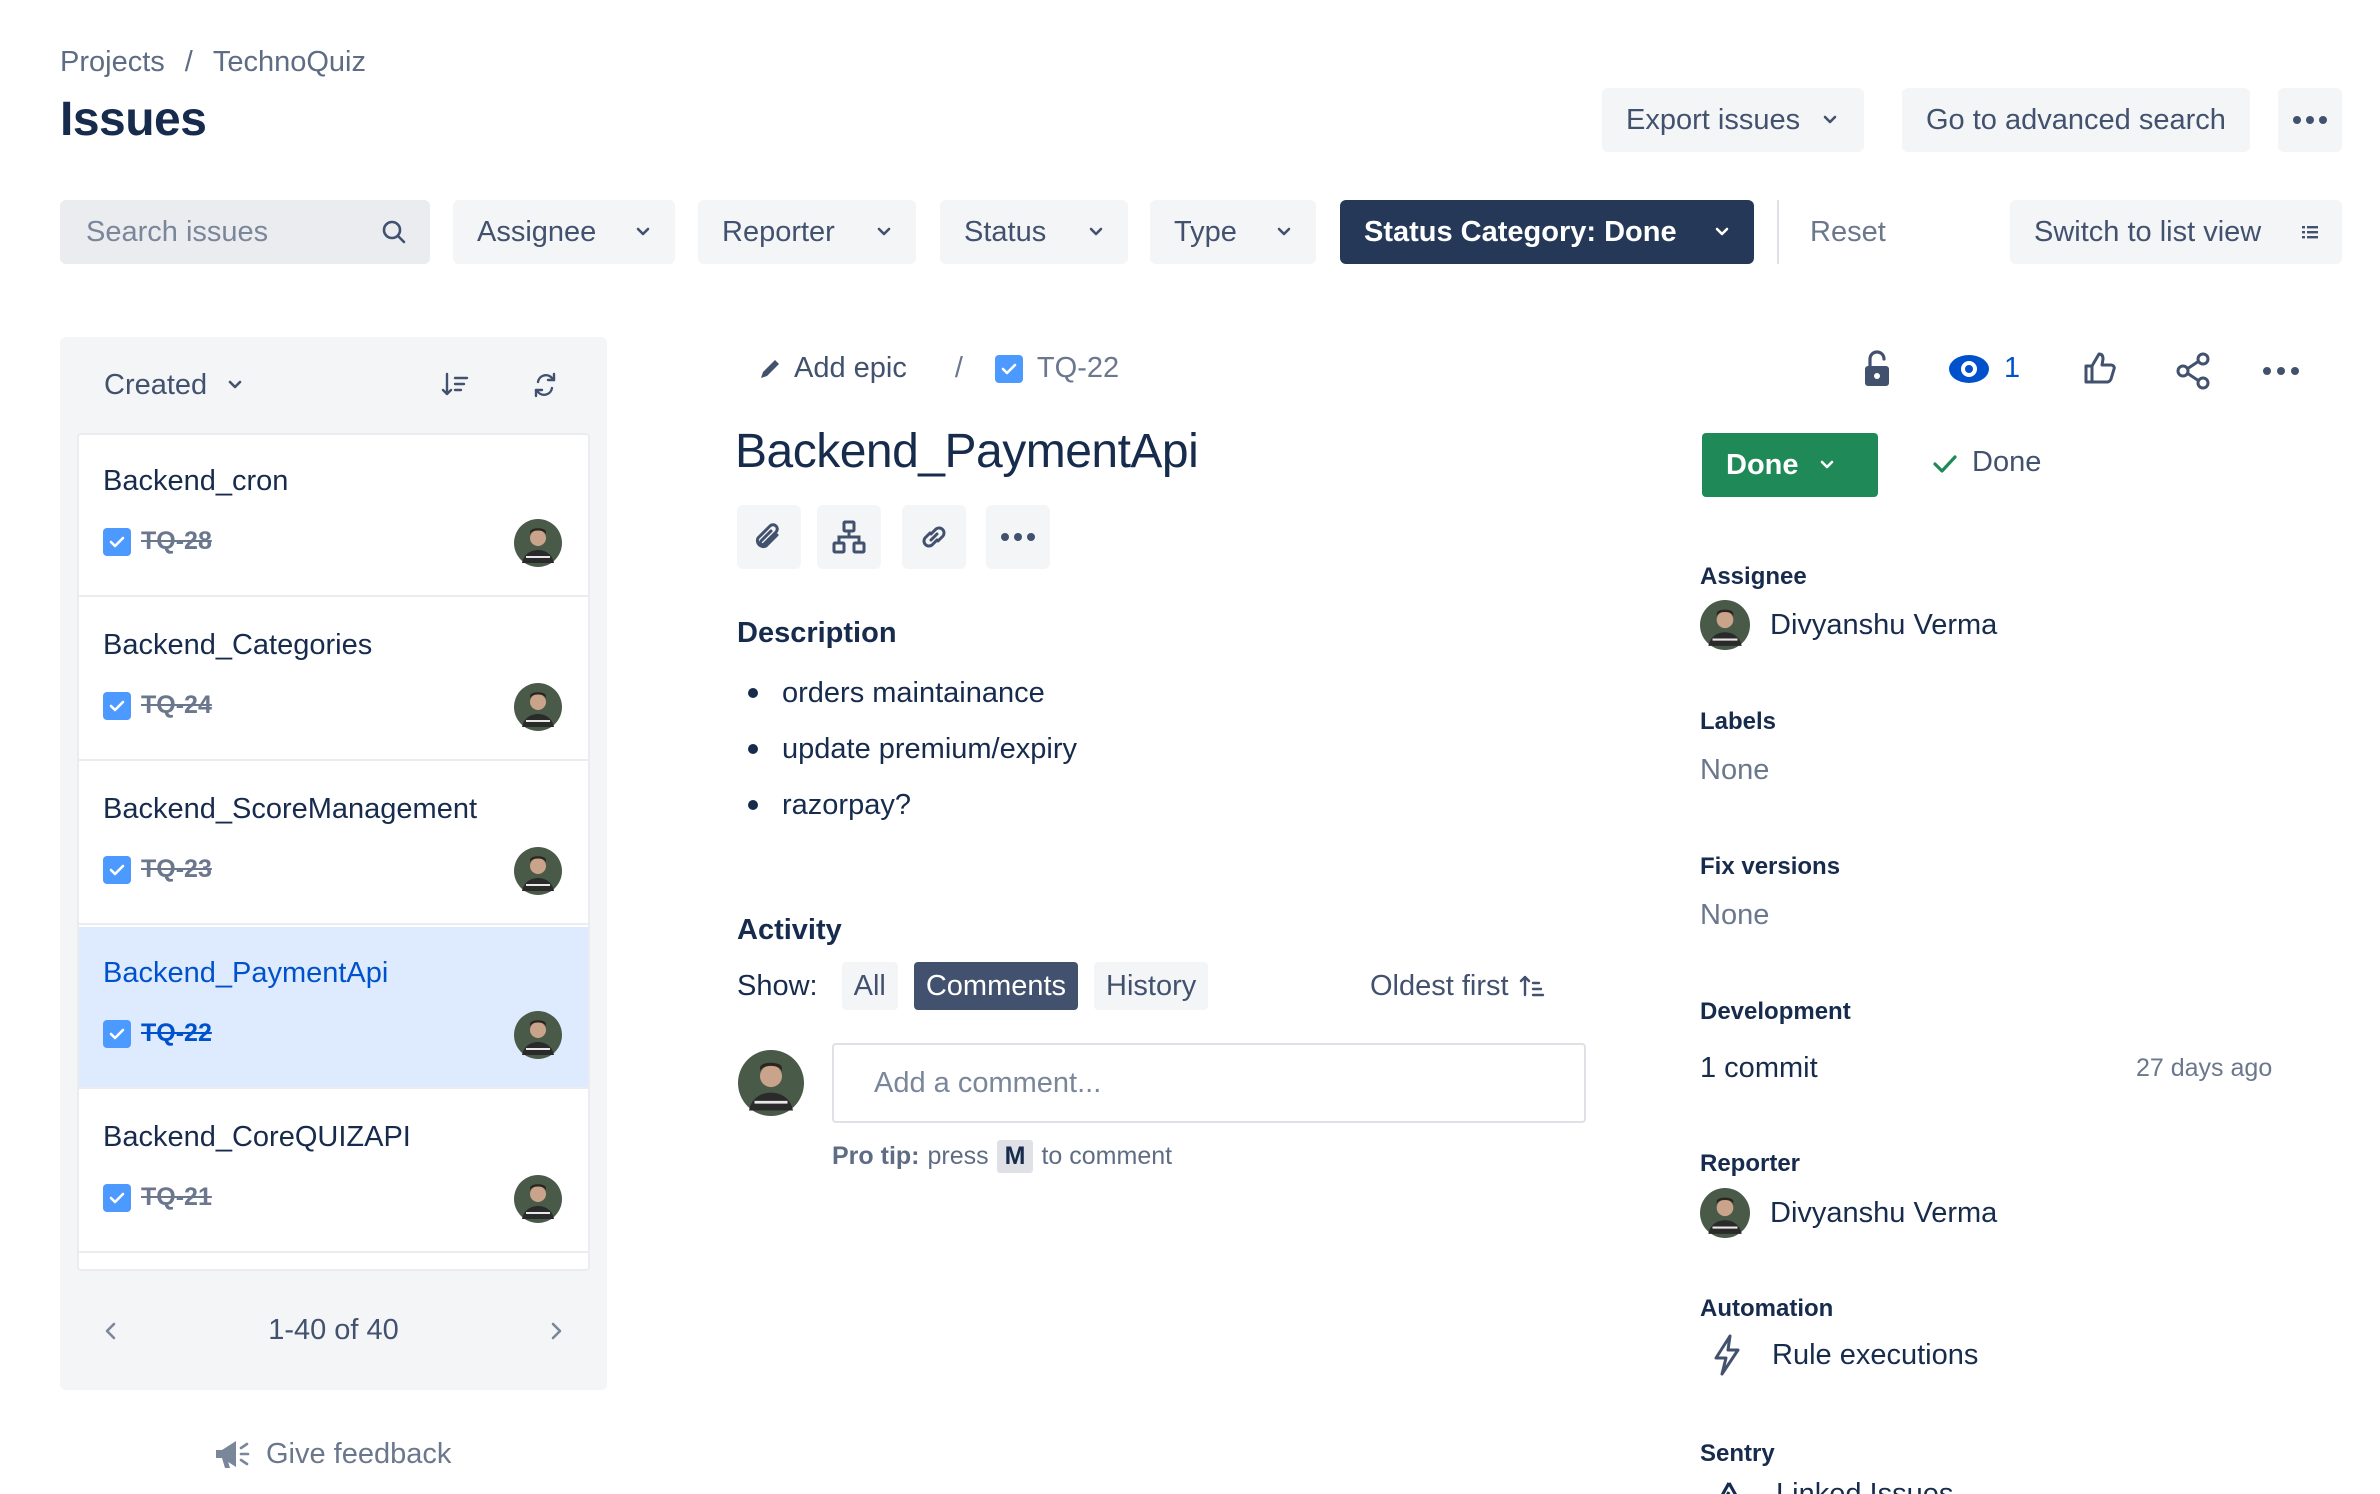 This screenshot has width=2380, height=1494. Describe the element at coordinates (246, 973) in the screenshot. I see `list-item-title: Backend_PaymentApi` at that location.